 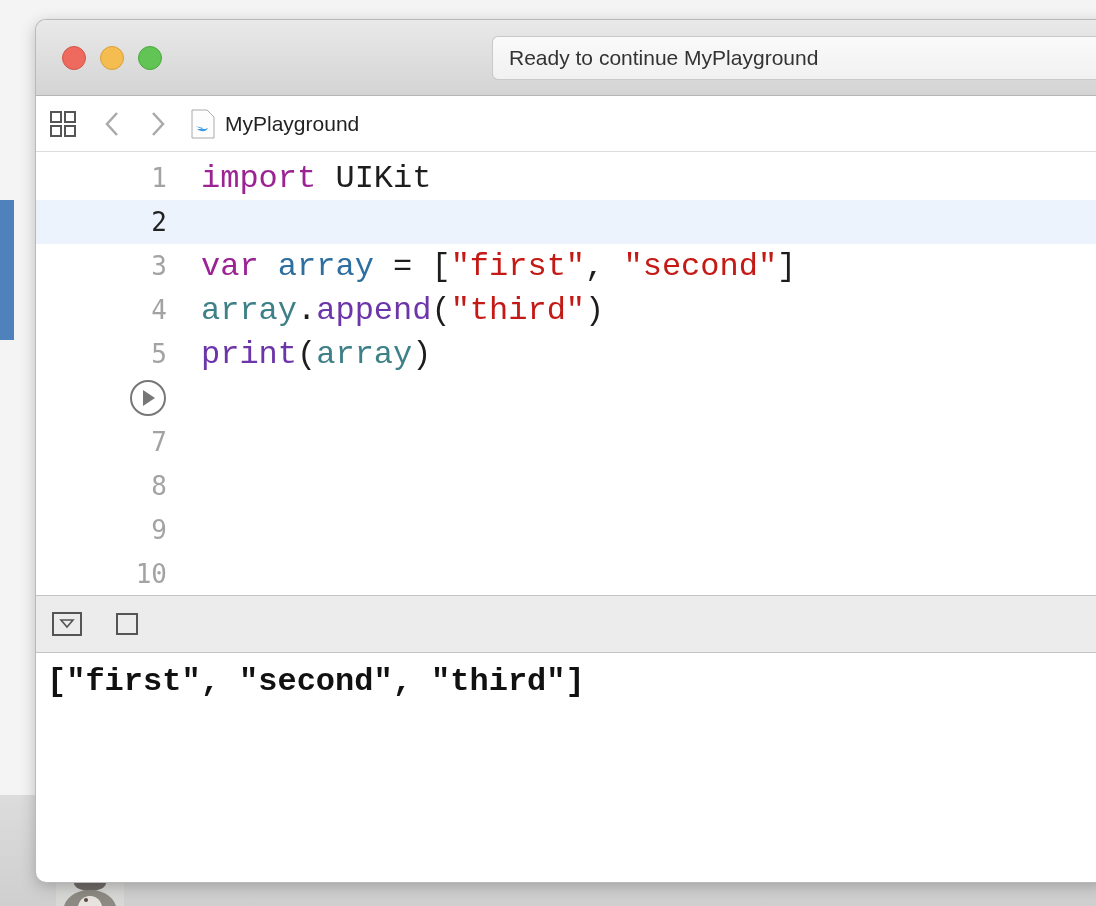 I want to click on back-icon, so click(x=112, y=123).